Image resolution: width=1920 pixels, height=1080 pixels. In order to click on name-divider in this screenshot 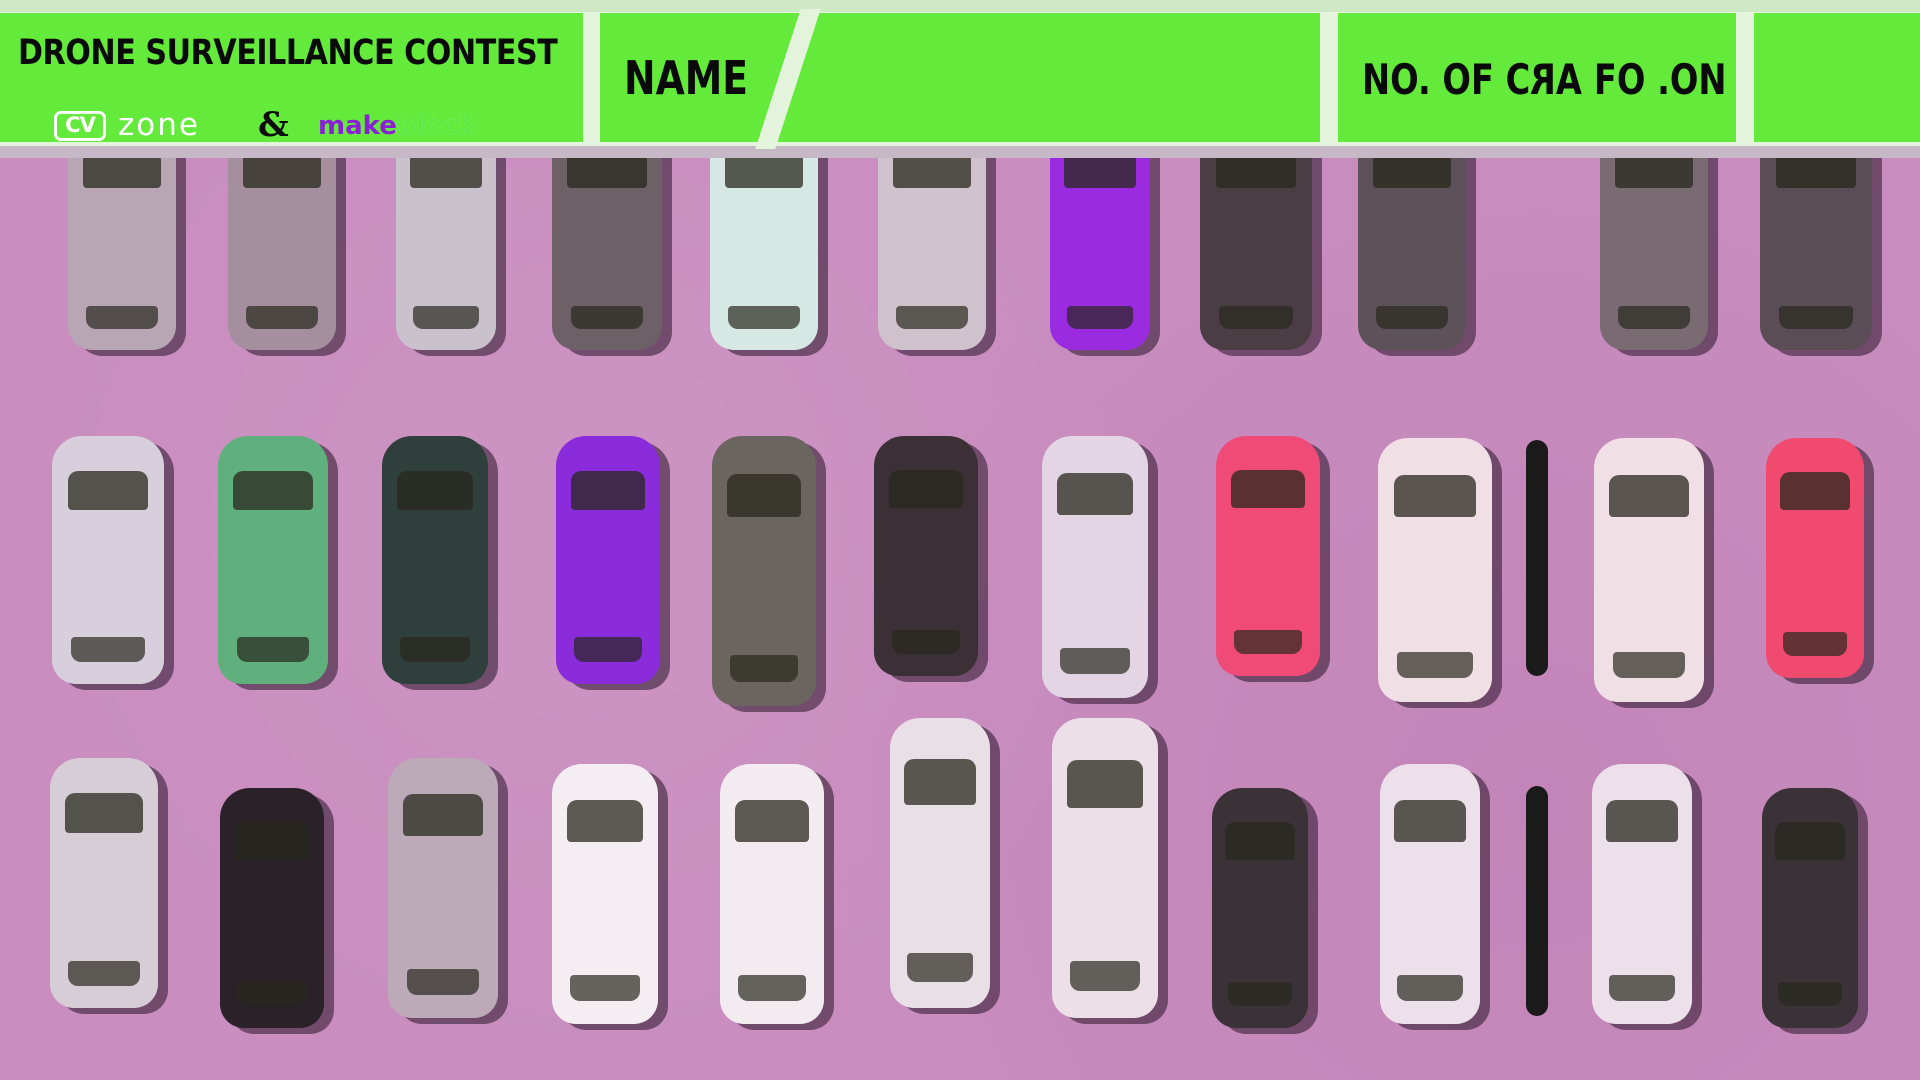, I will do `click(788, 79)`.